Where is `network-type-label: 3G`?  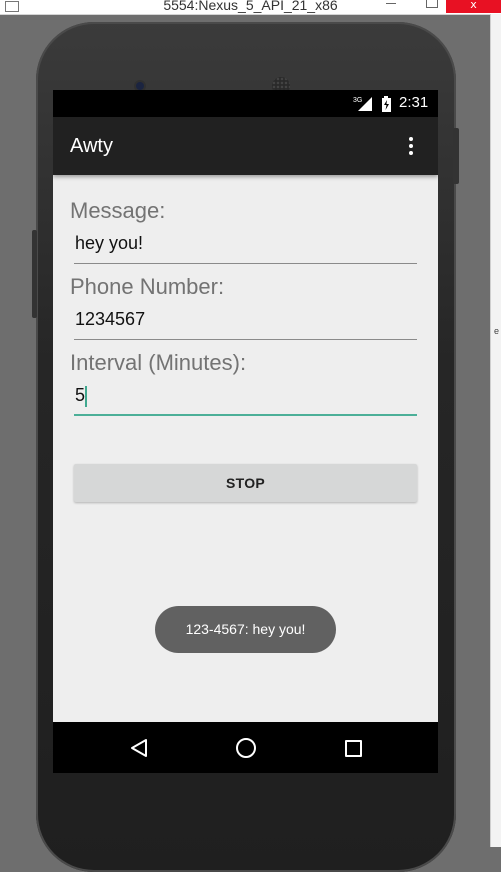
network-type-label: 3G is located at coordinates (357, 100).